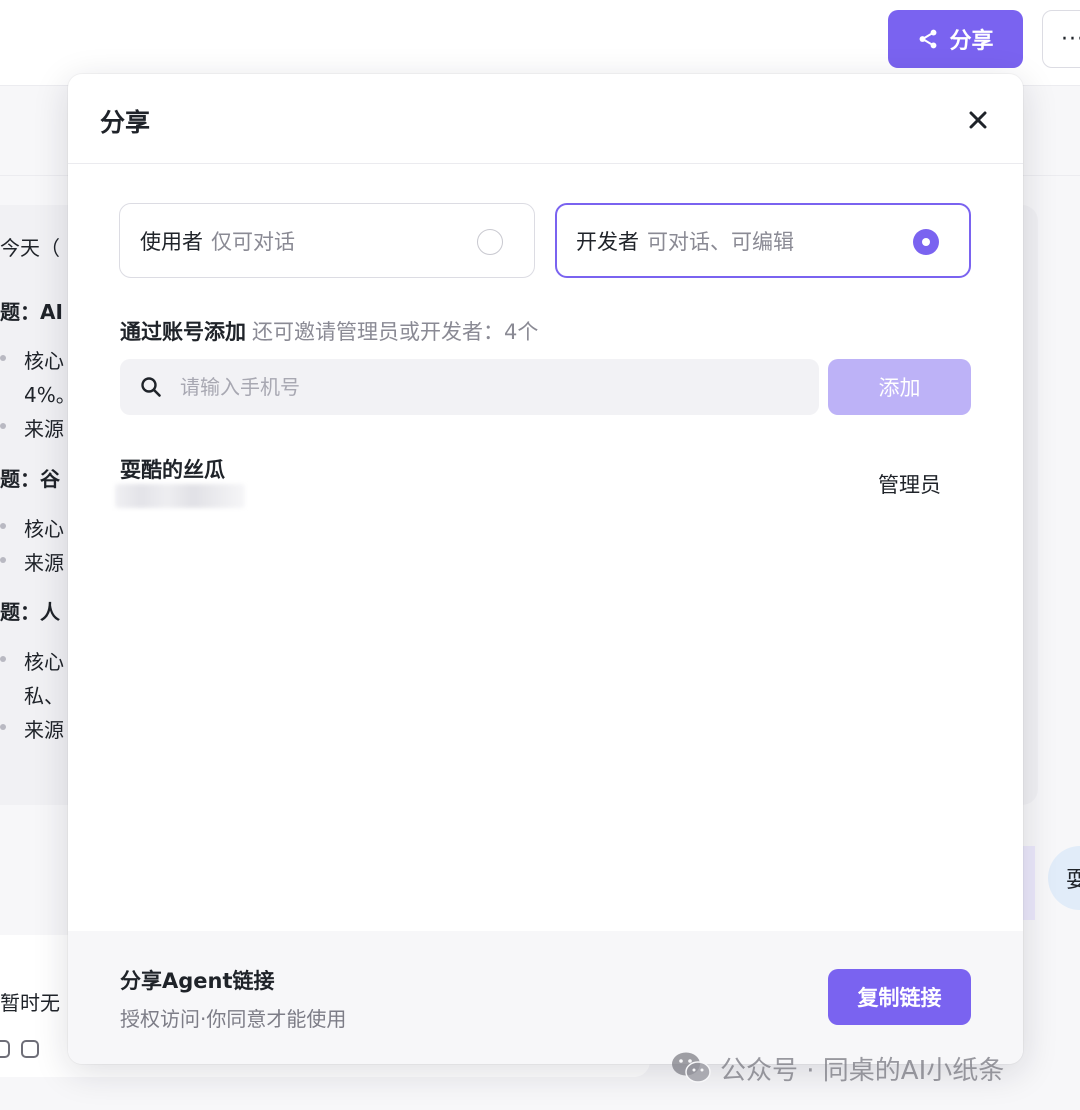  I want to click on role-description: 可对话、可编辑, so click(720, 241).